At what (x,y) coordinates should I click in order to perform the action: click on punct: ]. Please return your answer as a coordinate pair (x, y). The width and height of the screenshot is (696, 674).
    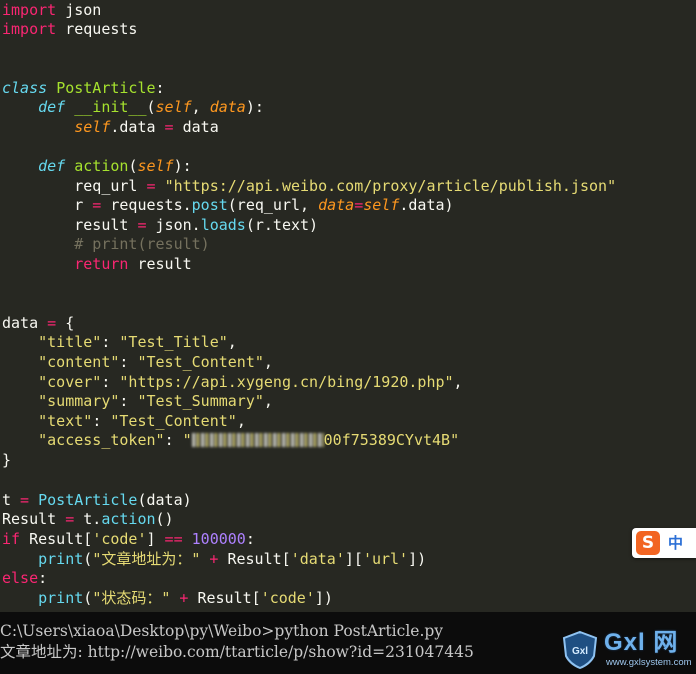
    Looking at the image, I should click on (151, 539).